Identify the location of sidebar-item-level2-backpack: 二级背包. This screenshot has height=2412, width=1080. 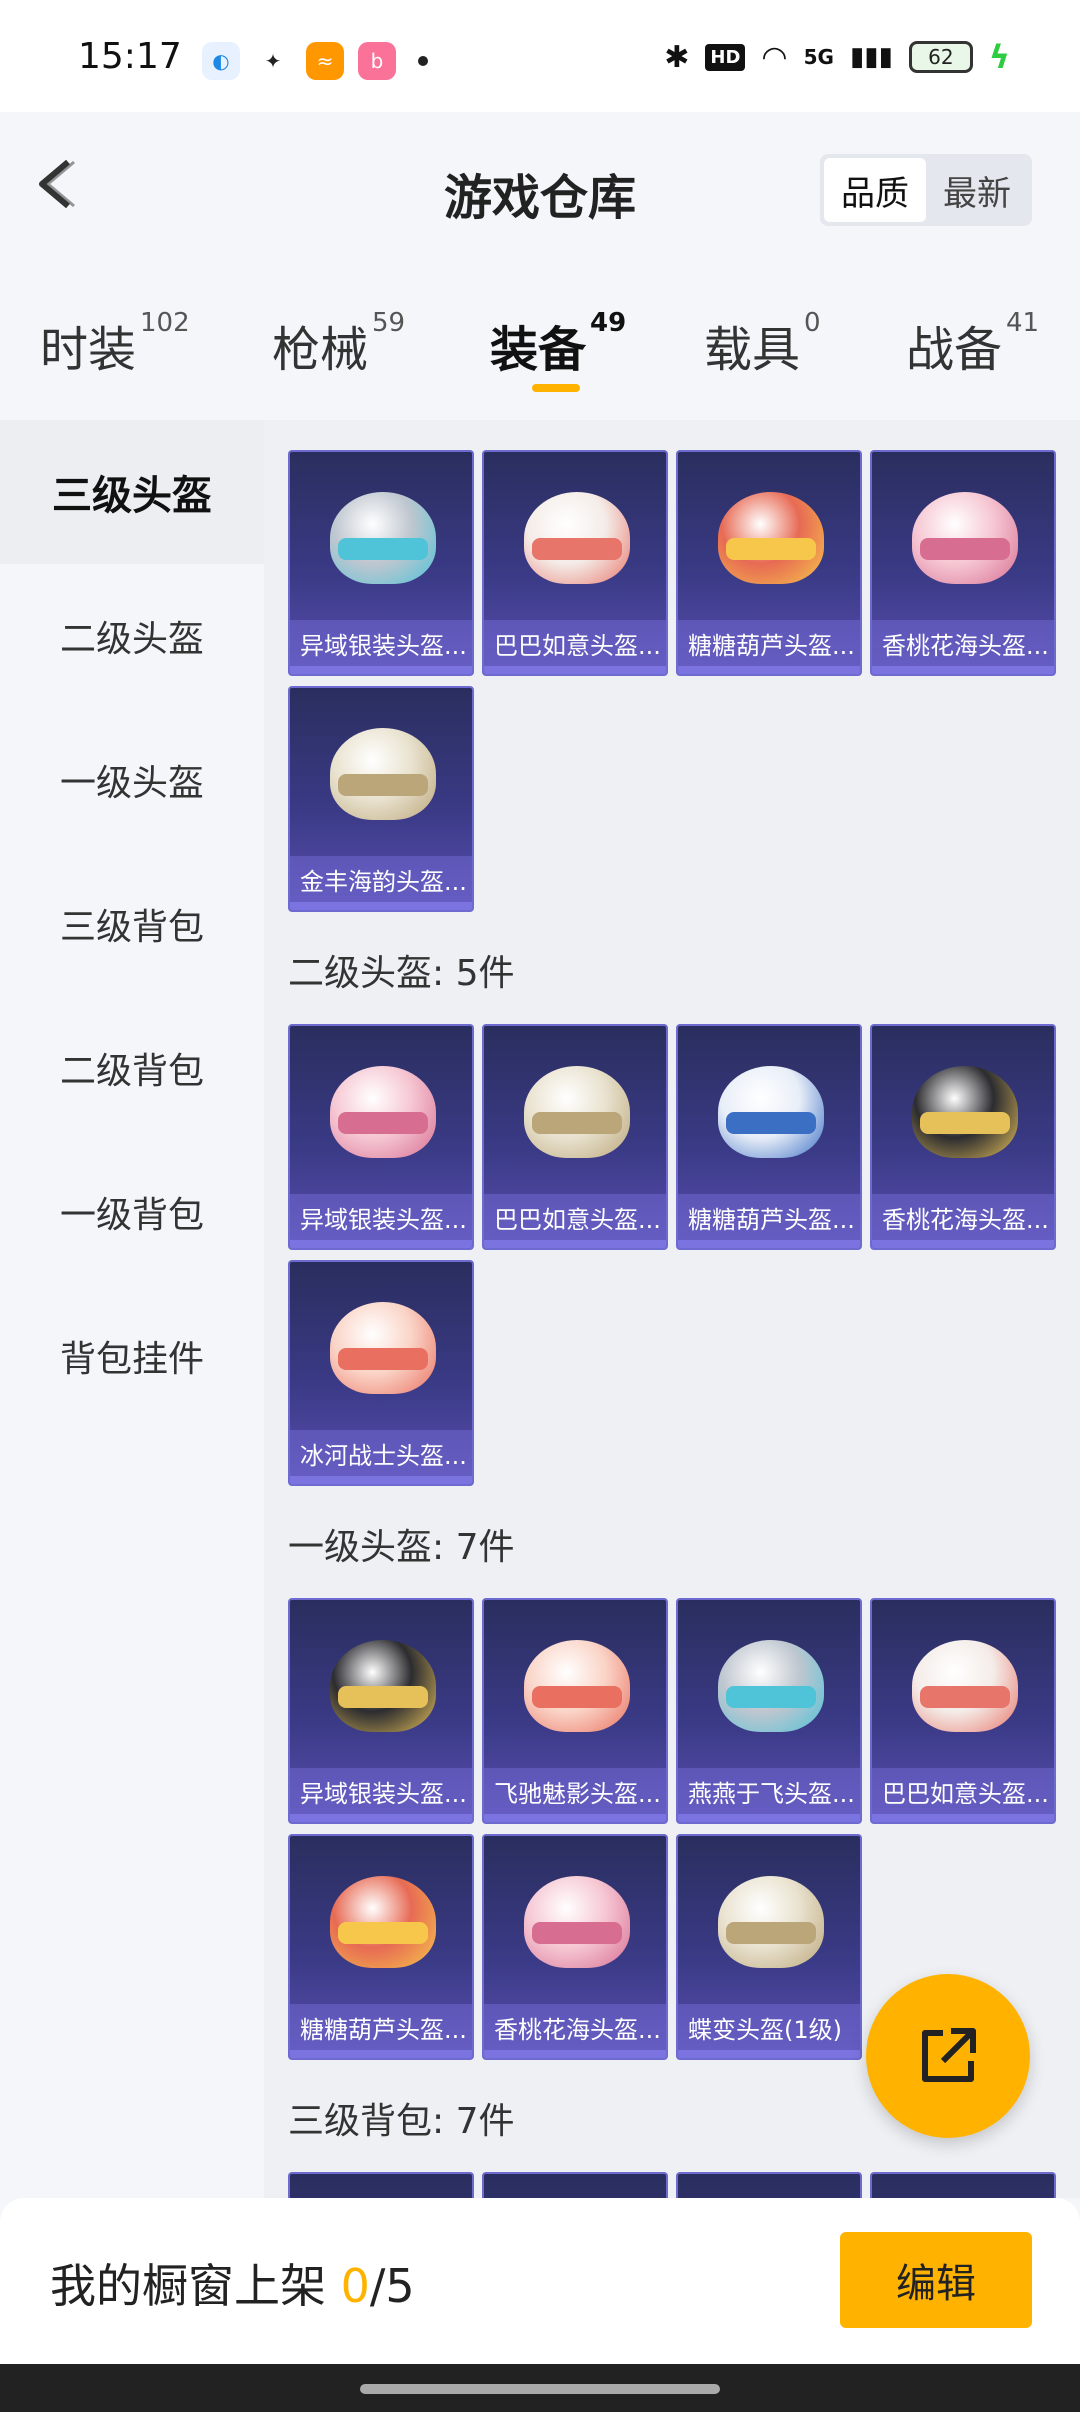
(132, 1068).